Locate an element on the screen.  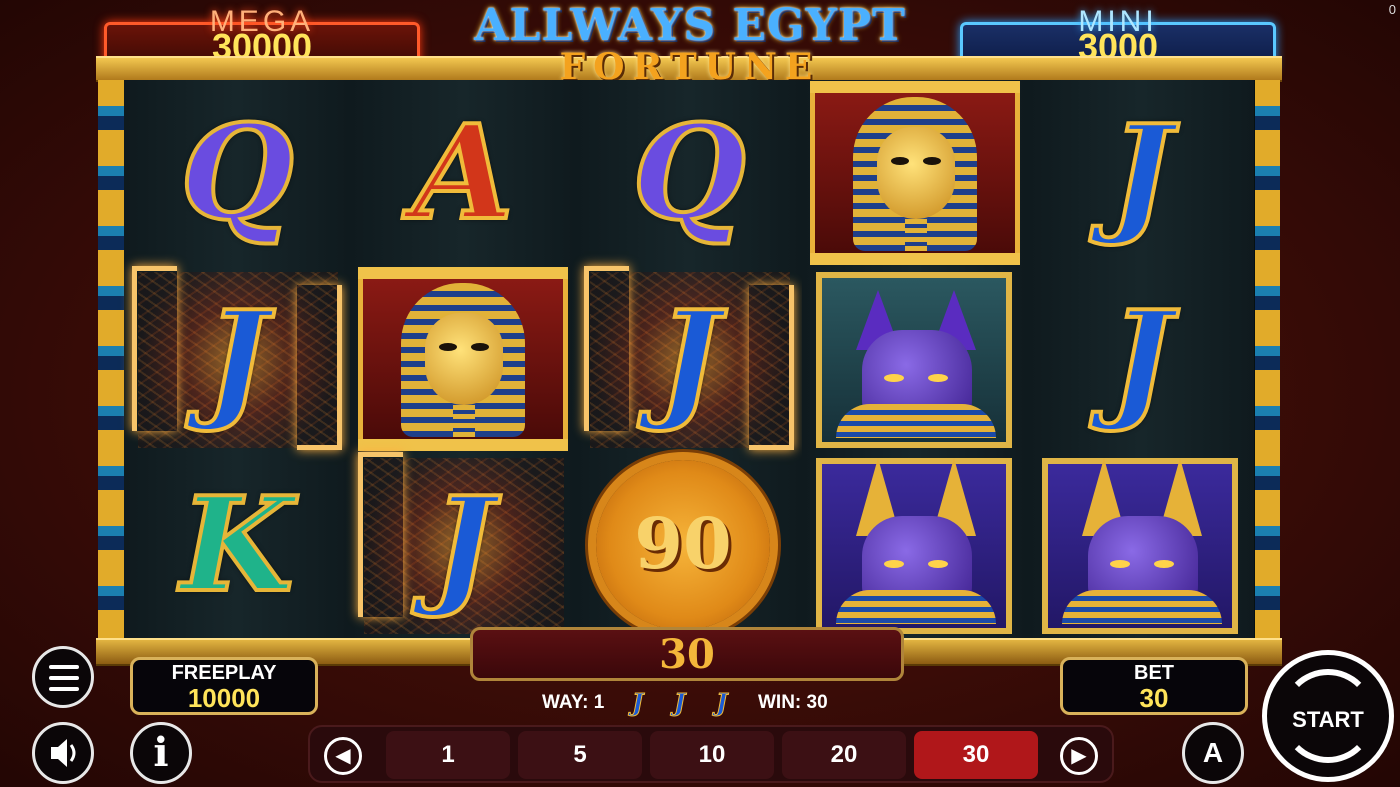
symbol-cell: 90 is located at coordinates (689, 545).